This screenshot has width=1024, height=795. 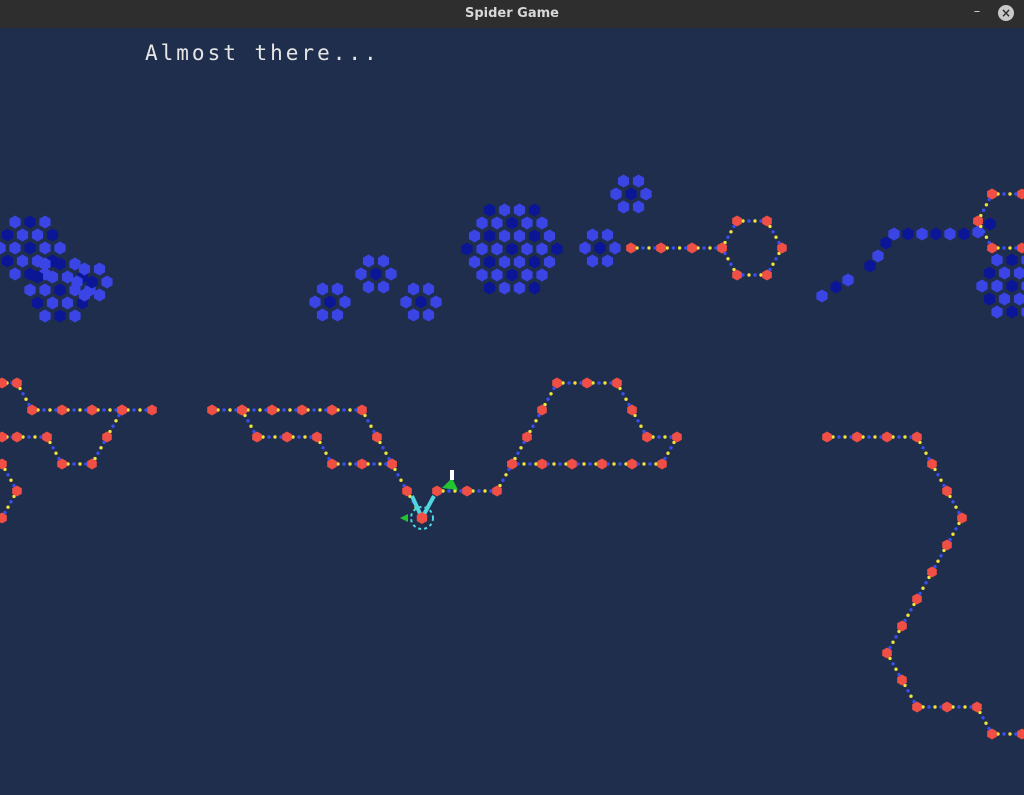 What do you see at coordinates (977, 13) in the screenshot?
I see `minimize-button: –` at bounding box center [977, 13].